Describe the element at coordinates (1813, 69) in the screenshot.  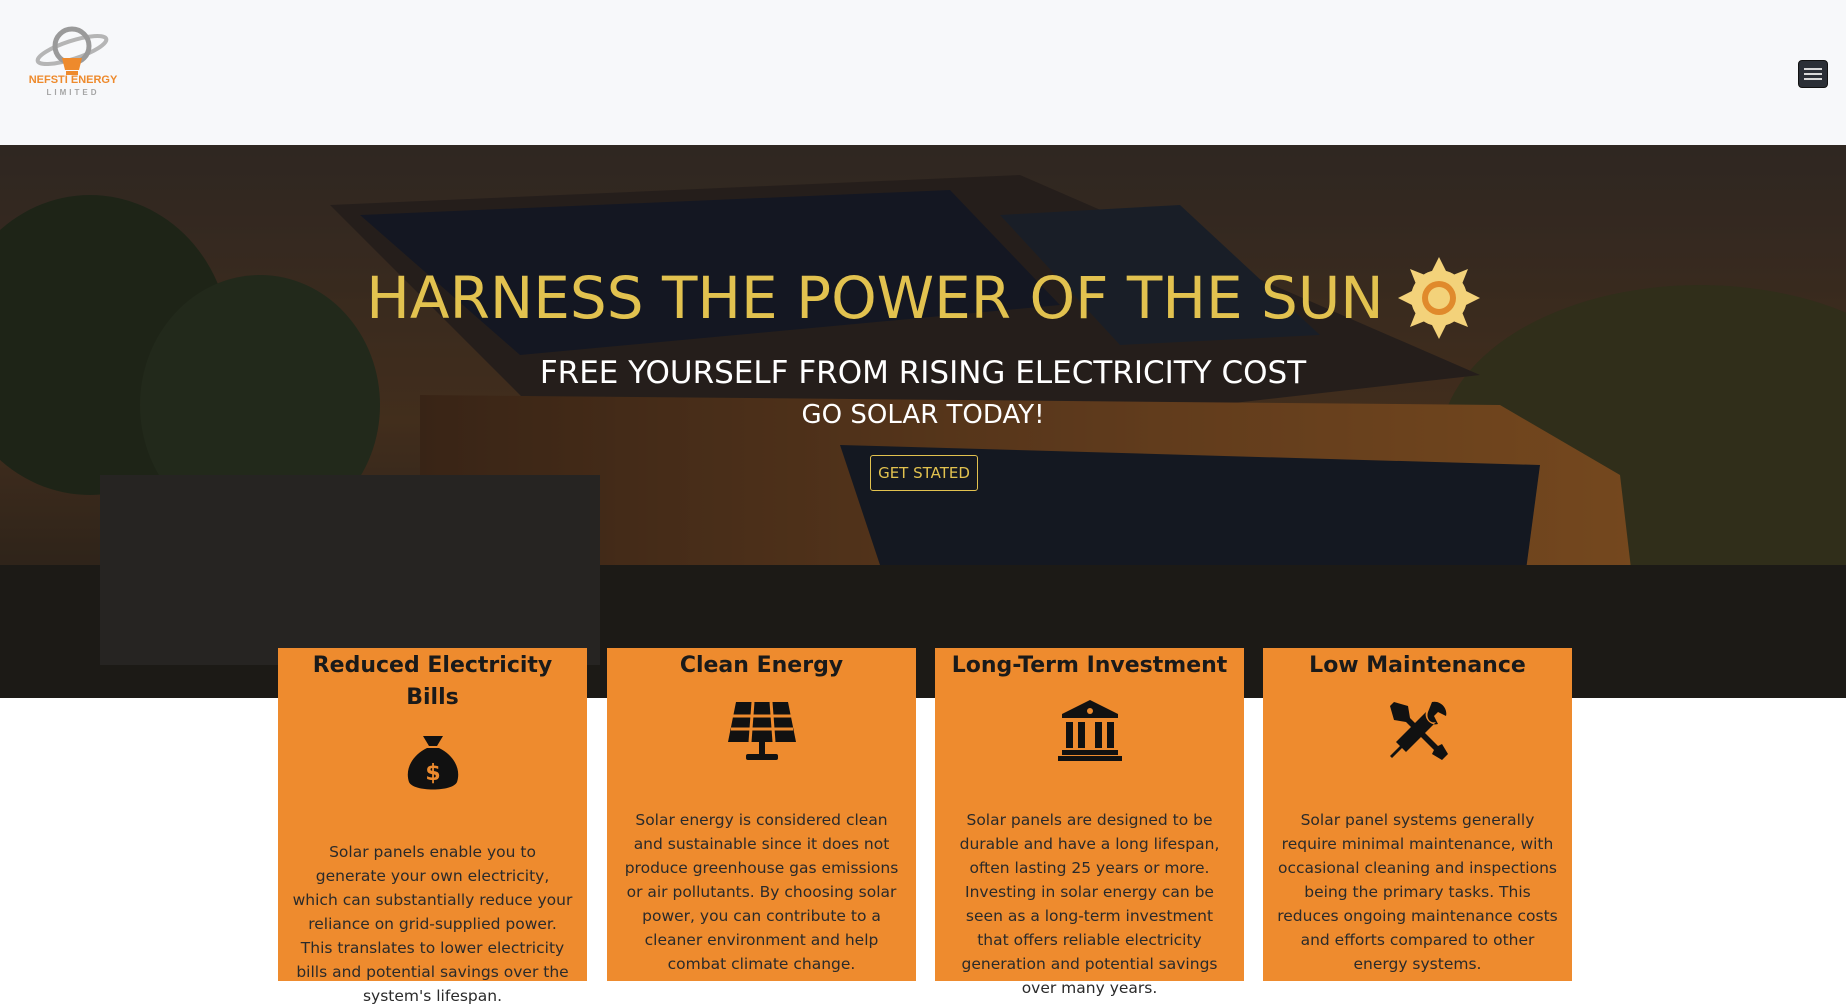
I see `hamburger-menu-icon` at that location.